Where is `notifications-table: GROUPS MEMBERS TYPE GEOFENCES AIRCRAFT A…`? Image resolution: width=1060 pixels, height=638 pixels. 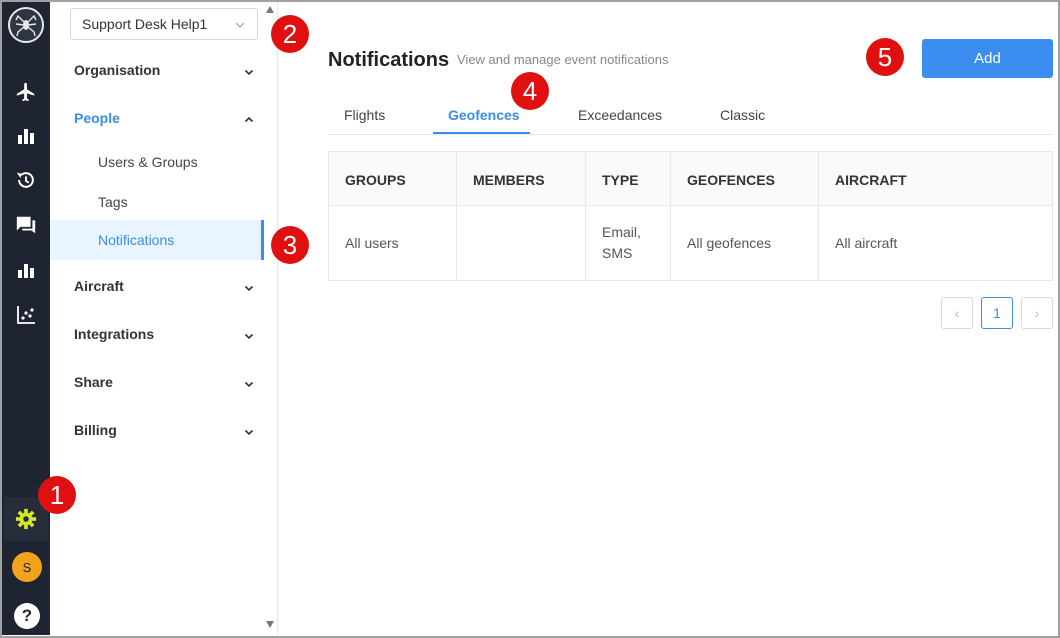
notifications-table: GROUPS MEMBERS TYPE GEOFENCES AIRCRAFT A… is located at coordinates (690, 216).